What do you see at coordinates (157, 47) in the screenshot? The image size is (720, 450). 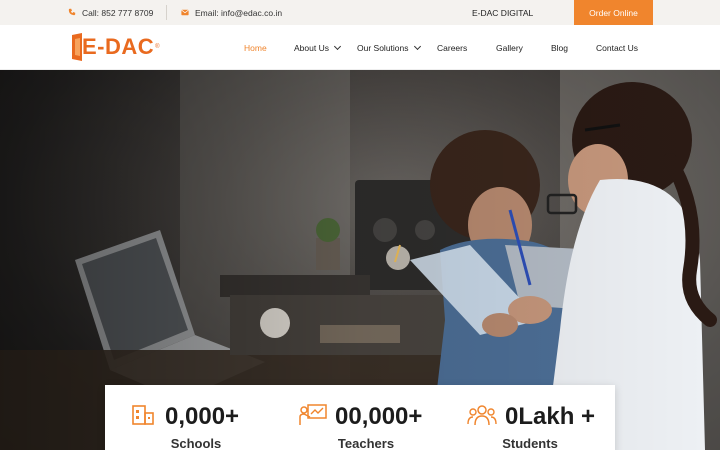 I see `registered-mark: ®` at bounding box center [157, 47].